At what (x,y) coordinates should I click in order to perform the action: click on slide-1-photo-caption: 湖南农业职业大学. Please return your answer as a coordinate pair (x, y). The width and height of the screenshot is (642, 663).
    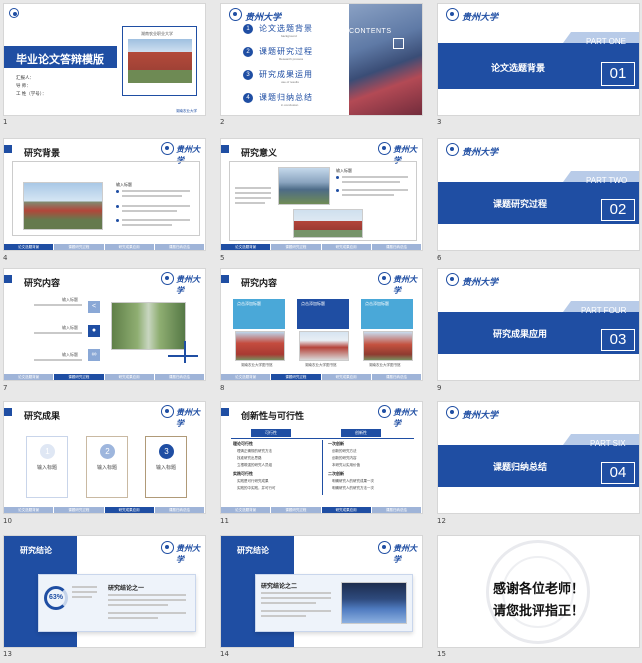
    Looking at the image, I should click on (157, 33).